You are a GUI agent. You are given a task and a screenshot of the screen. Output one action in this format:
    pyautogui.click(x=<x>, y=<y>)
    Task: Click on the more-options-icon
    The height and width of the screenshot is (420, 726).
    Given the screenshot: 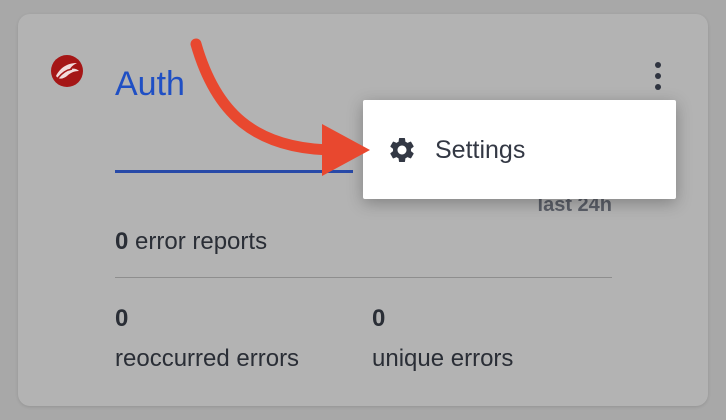 What is the action you would take?
    pyautogui.click(x=658, y=76)
    